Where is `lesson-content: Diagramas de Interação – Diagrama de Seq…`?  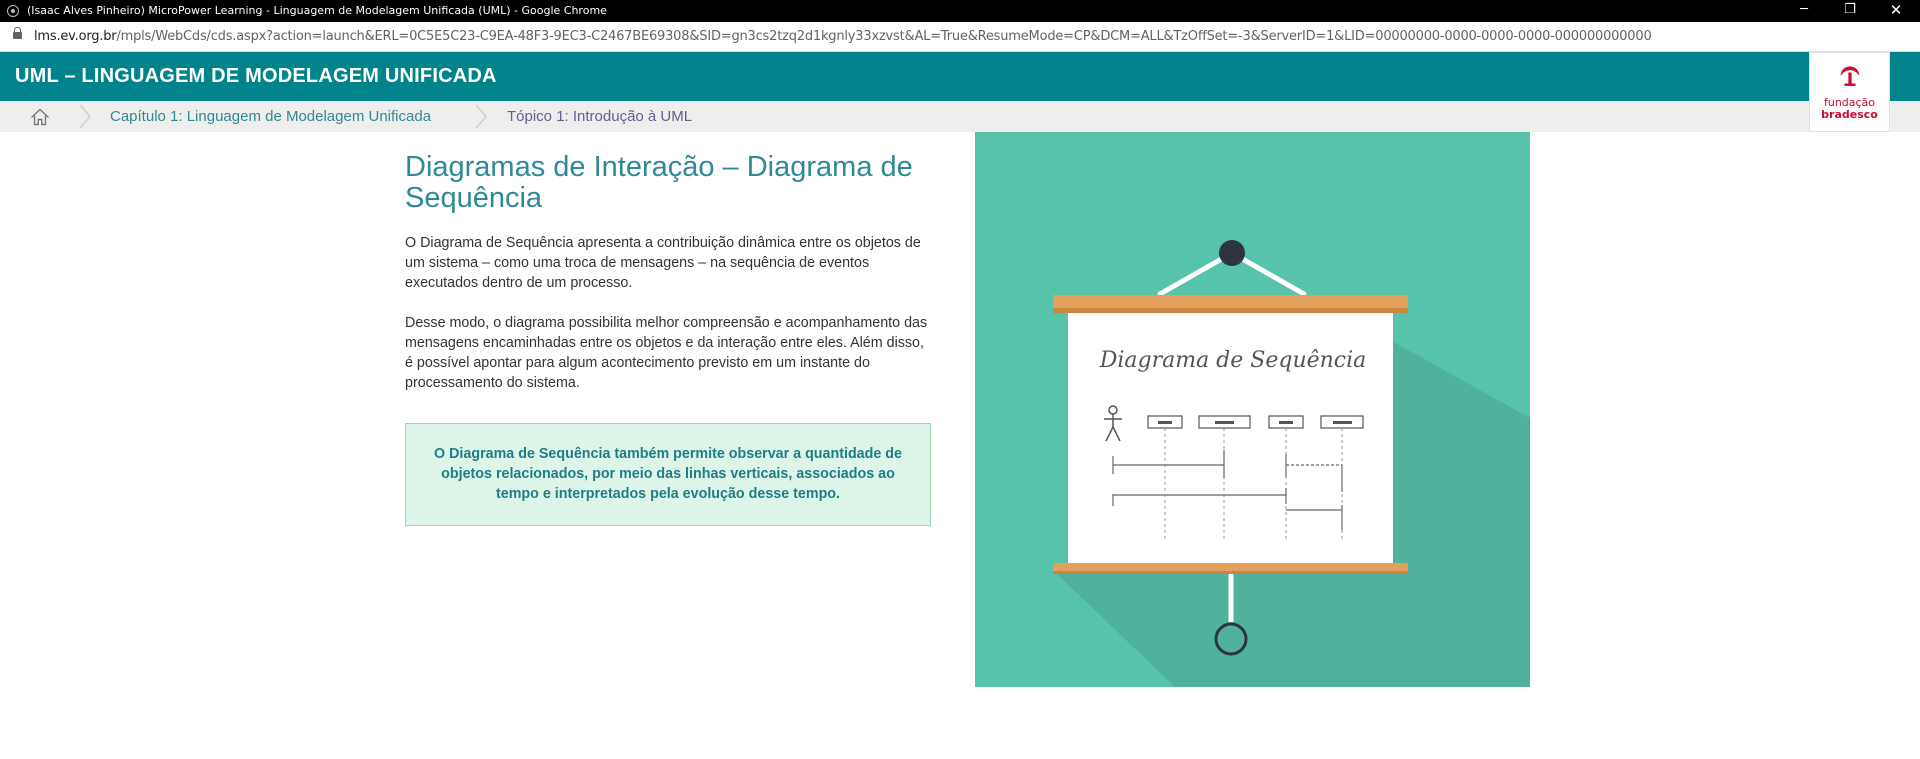
lesson-content: Diagramas de Interação – Diagrama de Seq… is located at coordinates (668, 339).